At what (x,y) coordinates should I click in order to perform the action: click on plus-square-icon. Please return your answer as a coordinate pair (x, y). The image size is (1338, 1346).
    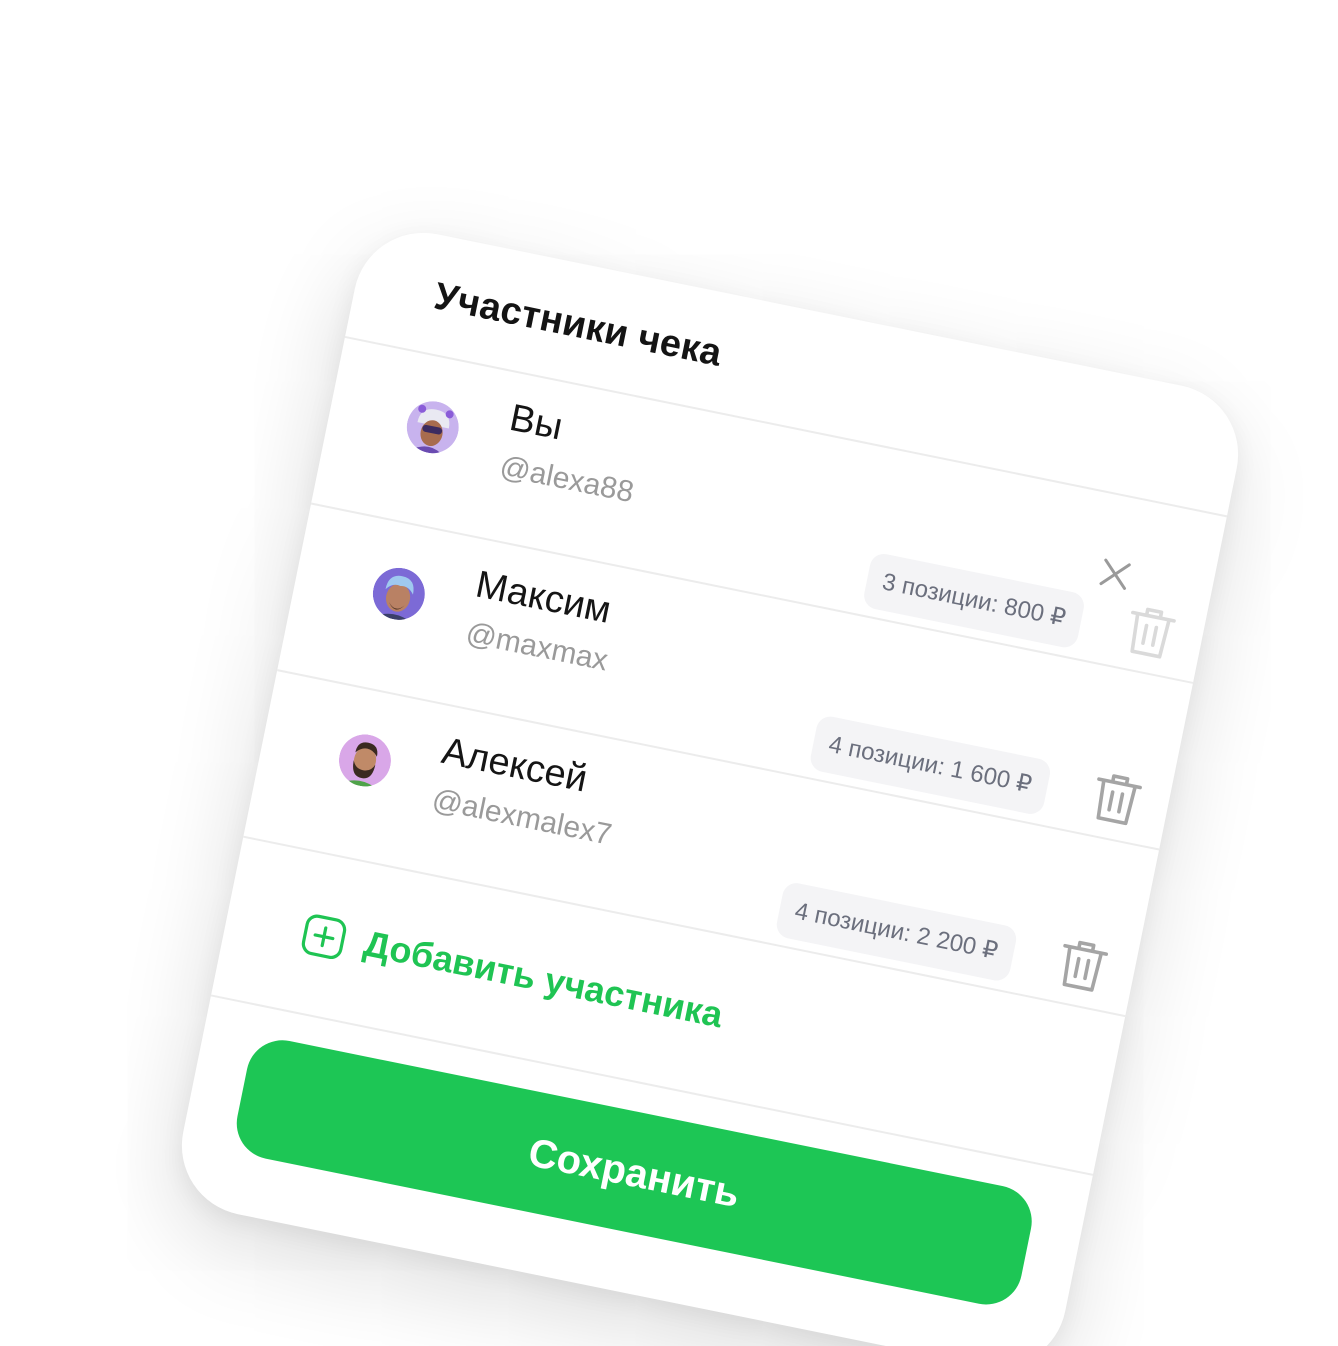
    Looking at the image, I should click on (324, 937).